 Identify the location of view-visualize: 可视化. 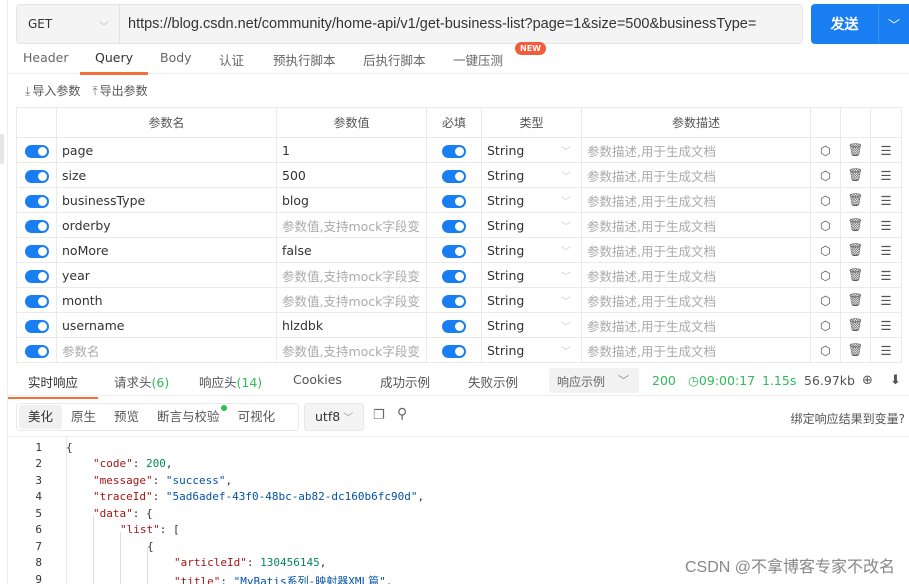
(257, 417).